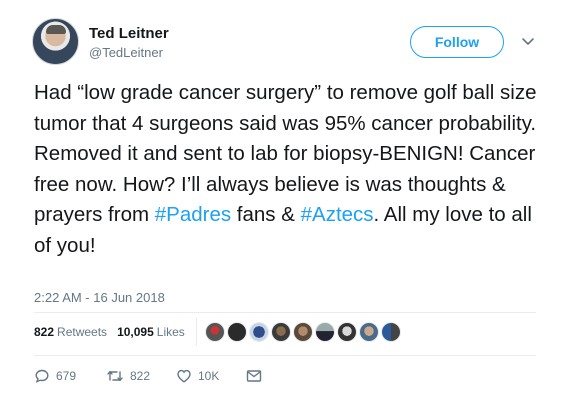 The height and width of the screenshot is (402, 567). I want to click on direct-message-button, so click(256, 376).